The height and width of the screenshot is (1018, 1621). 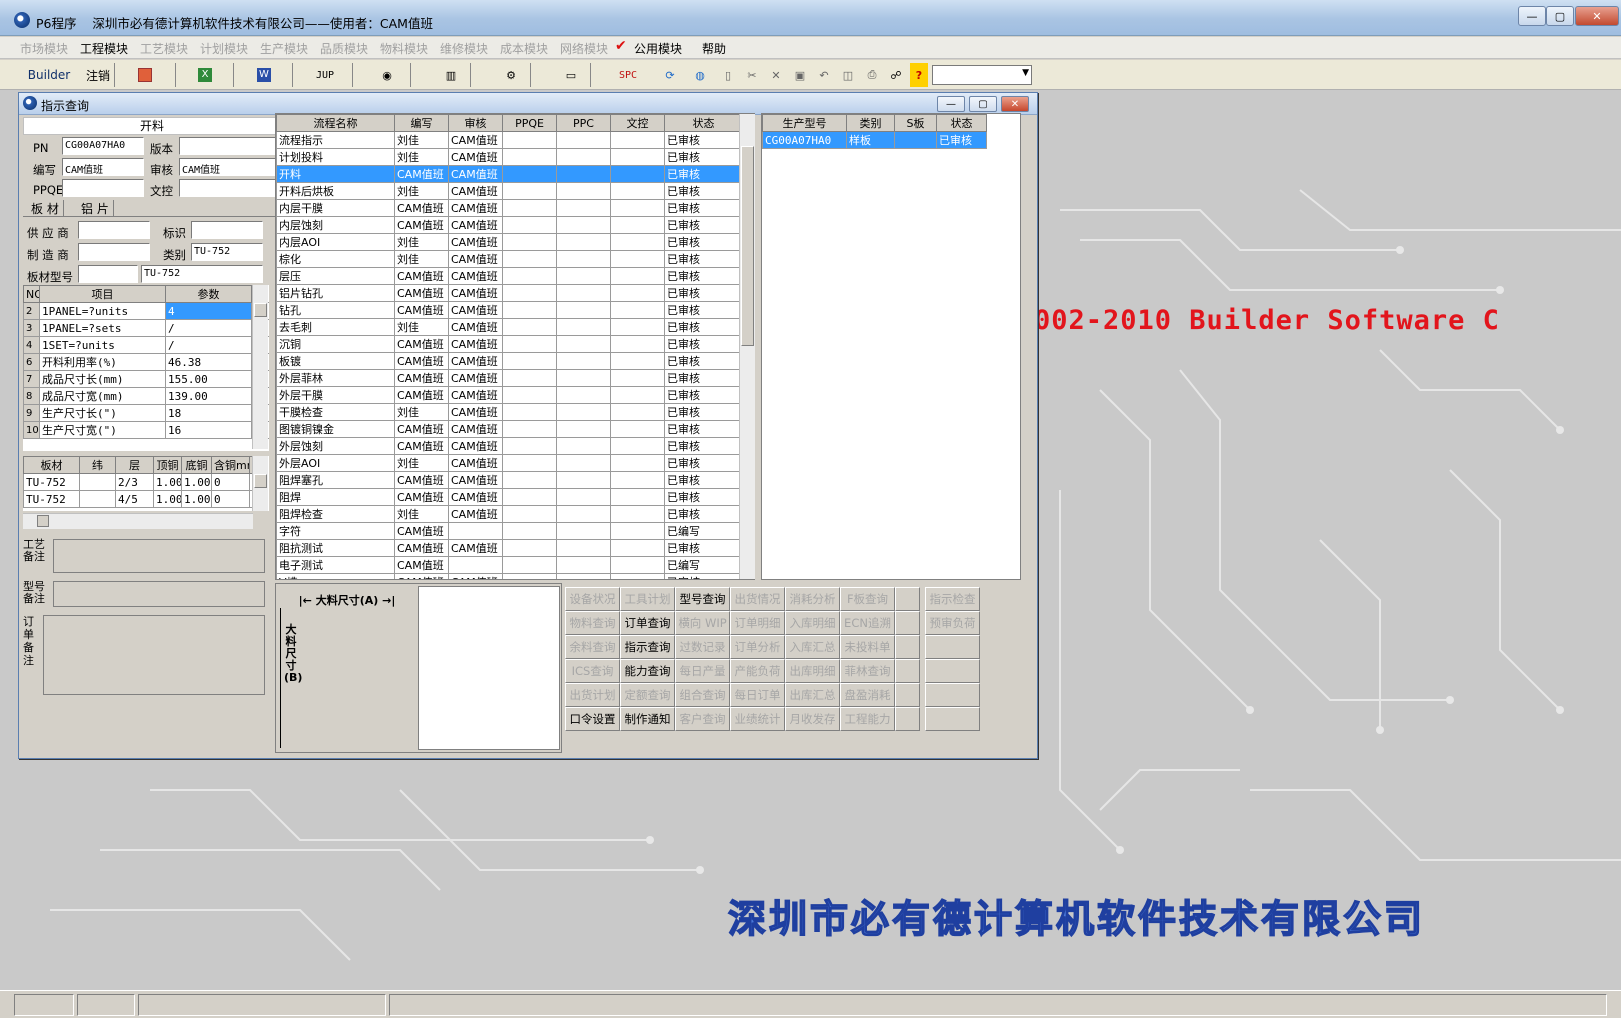 I want to click on function-button: 预审负荷, so click(x=952, y=623).